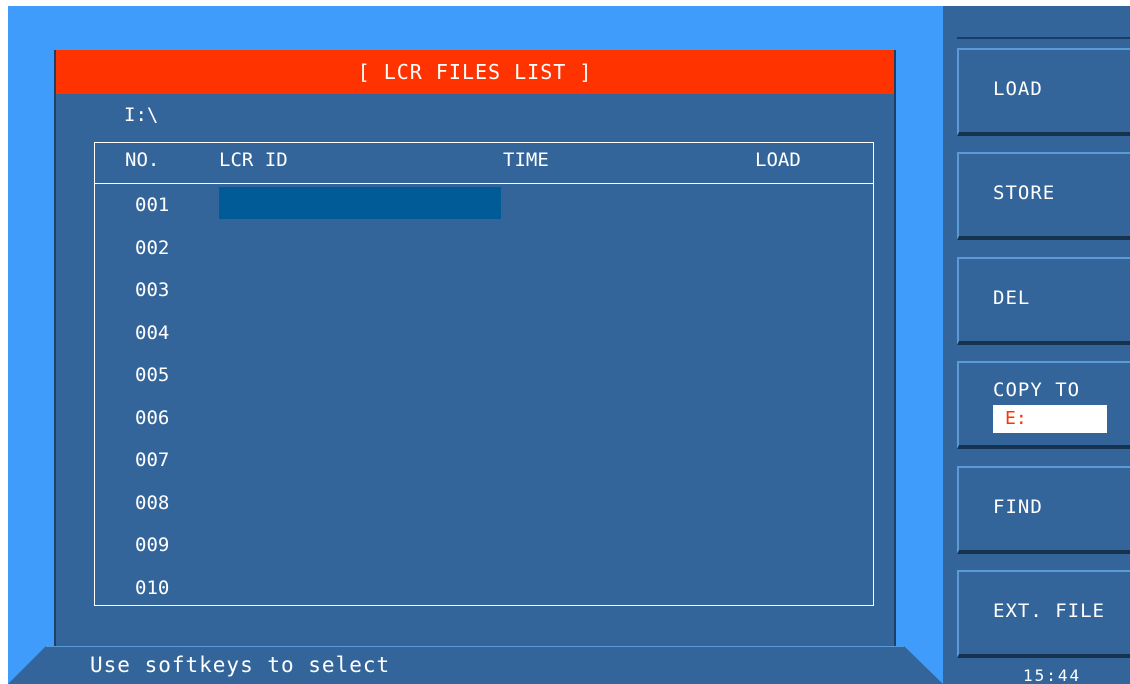 The height and width of the screenshot is (684, 1130). What do you see at coordinates (253, 160) in the screenshot?
I see `column-header-lcr-id: LCR ID` at bounding box center [253, 160].